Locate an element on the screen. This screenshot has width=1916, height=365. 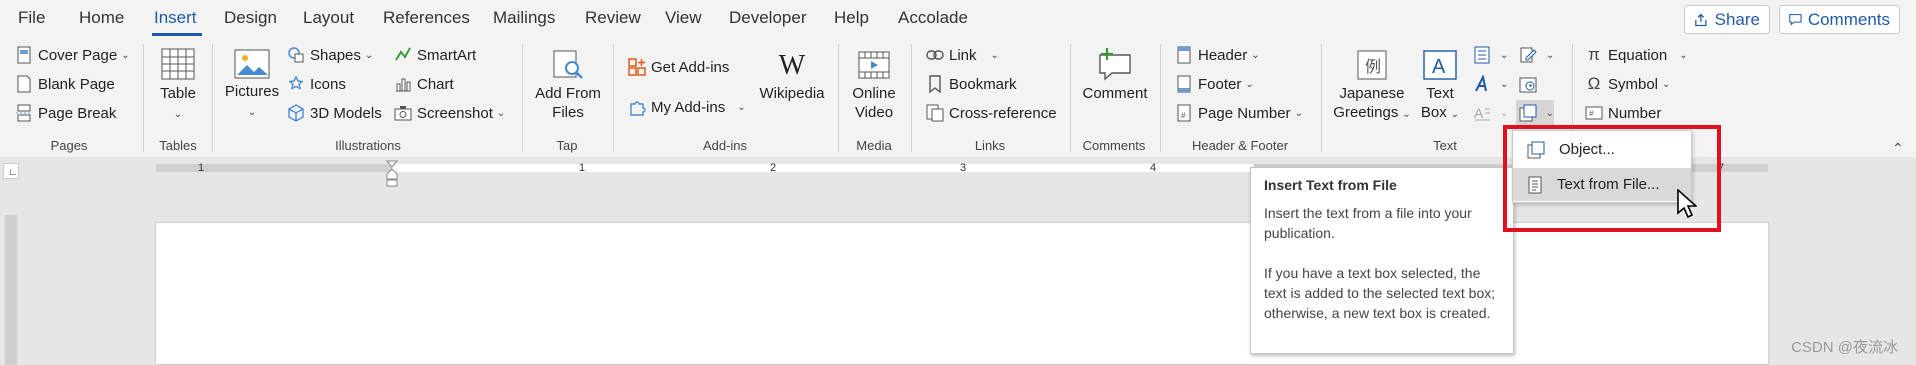
equation-button: π Equation ⌄ is located at coordinates (1635, 55).